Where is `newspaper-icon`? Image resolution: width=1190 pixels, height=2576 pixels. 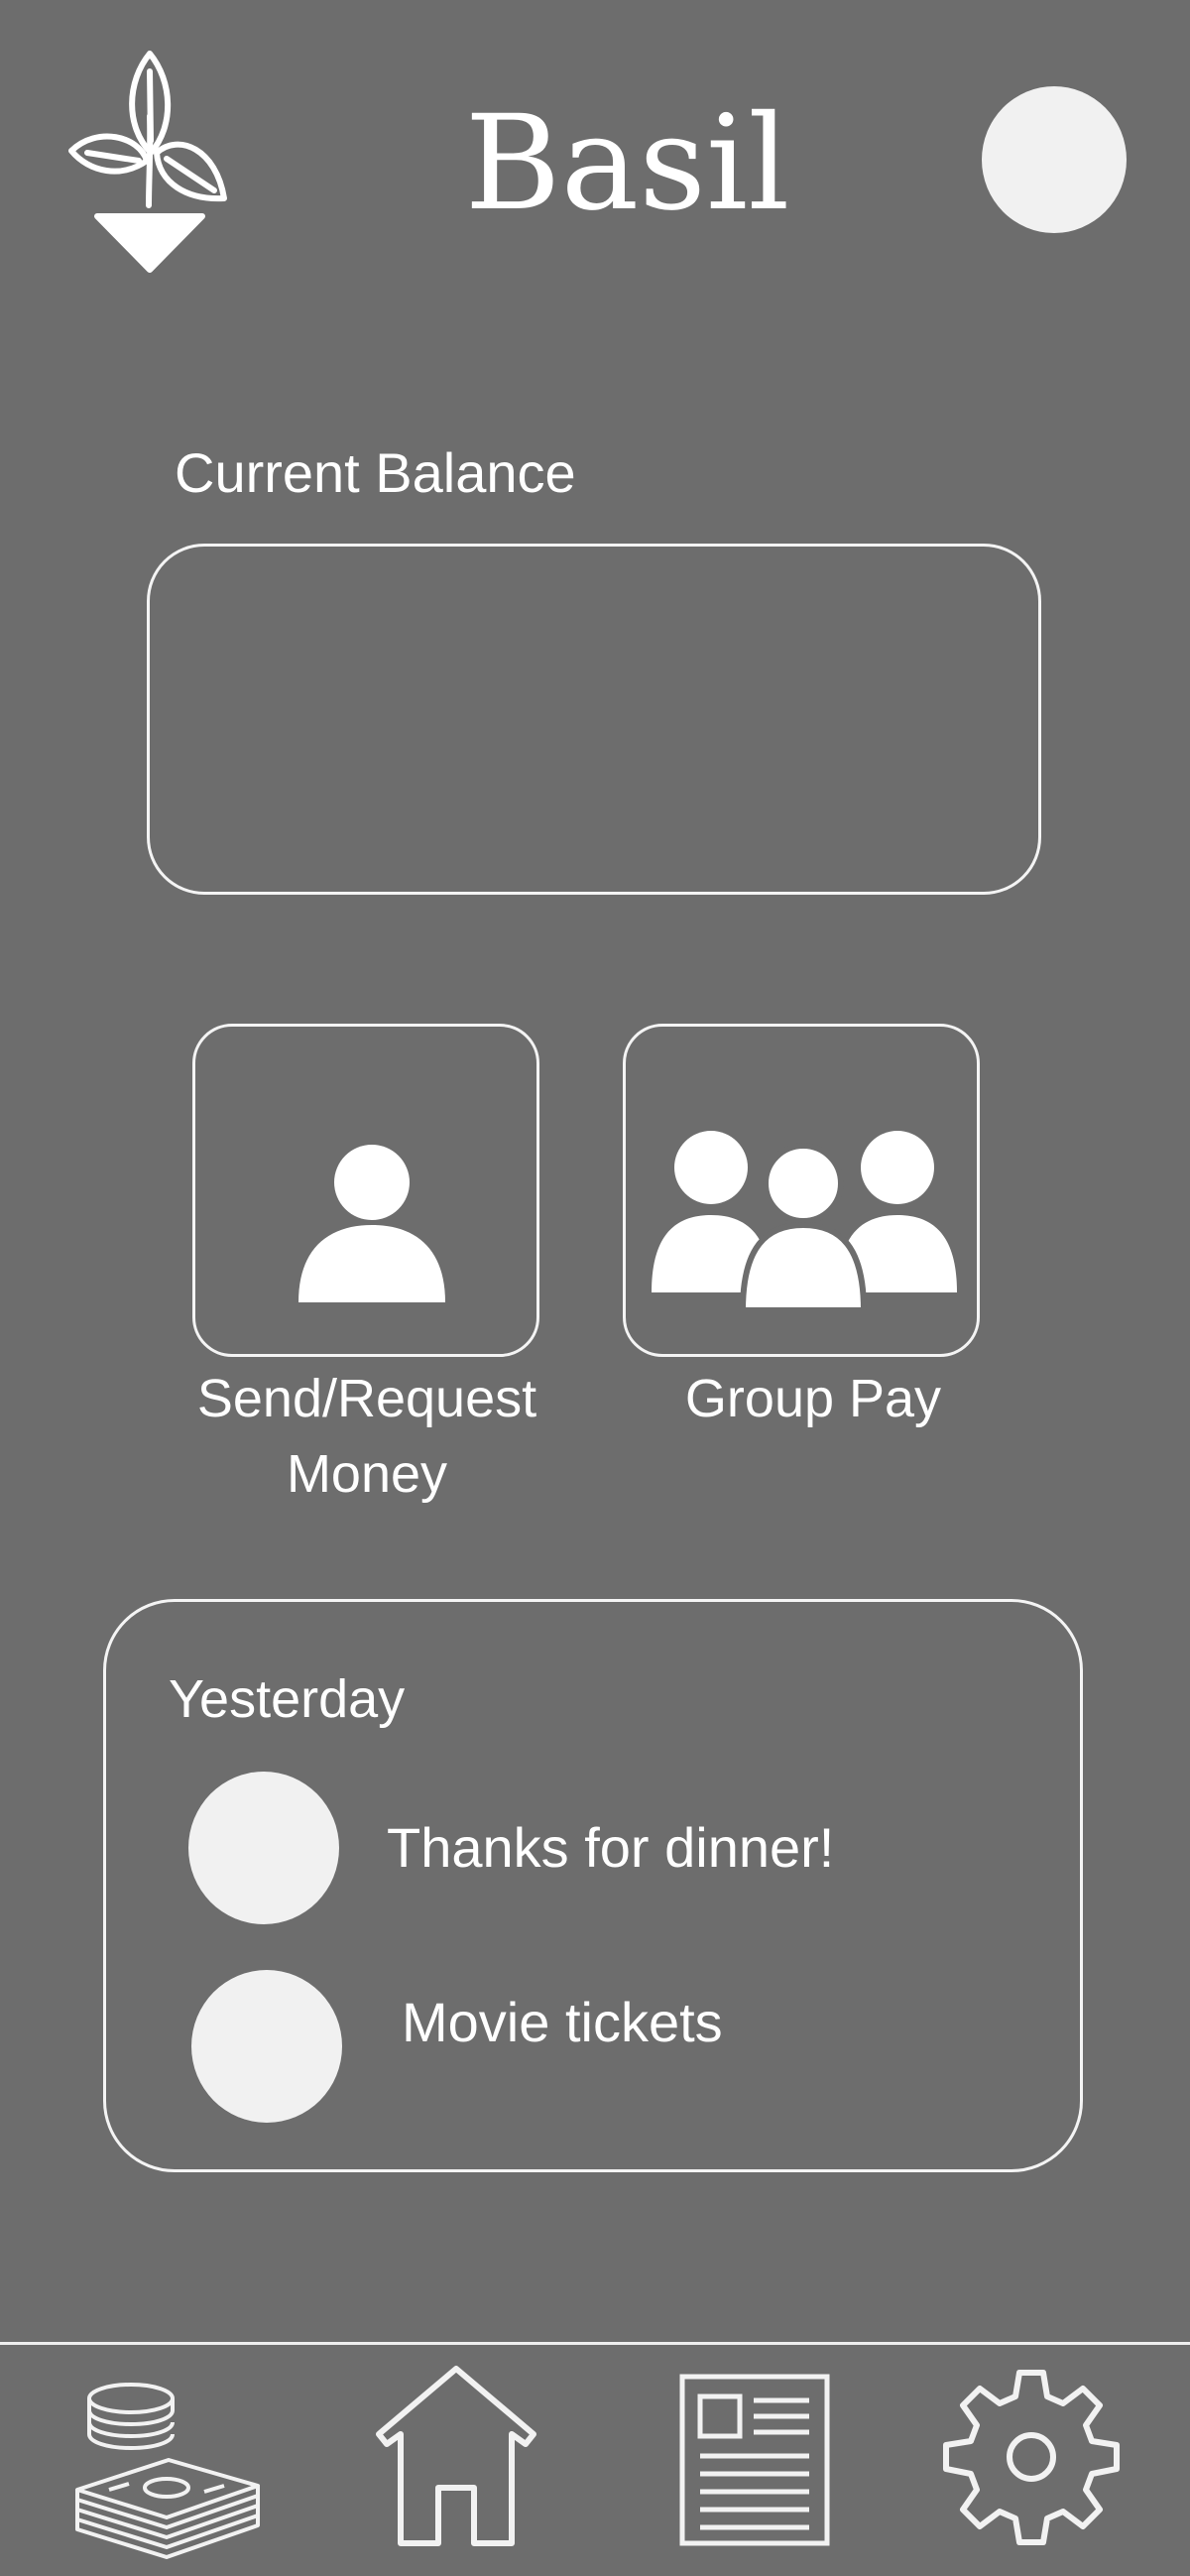
newspaper-icon is located at coordinates (754, 2460).